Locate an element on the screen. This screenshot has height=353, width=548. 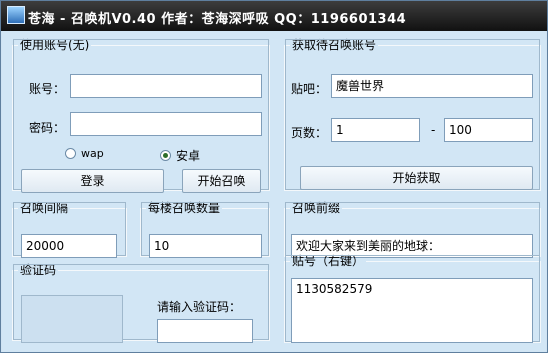
post-group-title: 贴号（右键） is located at coordinates (328, 261).